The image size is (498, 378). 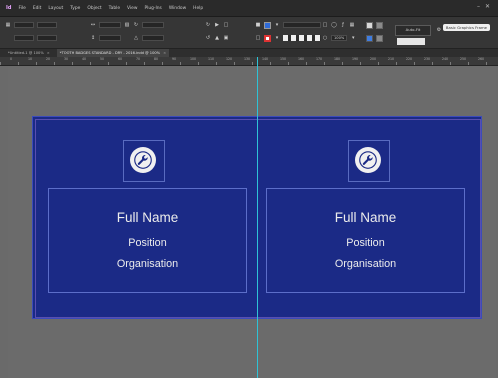 What do you see at coordinates (31, 31) in the screenshot?
I see `reference-point-group: ▦` at bounding box center [31, 31].